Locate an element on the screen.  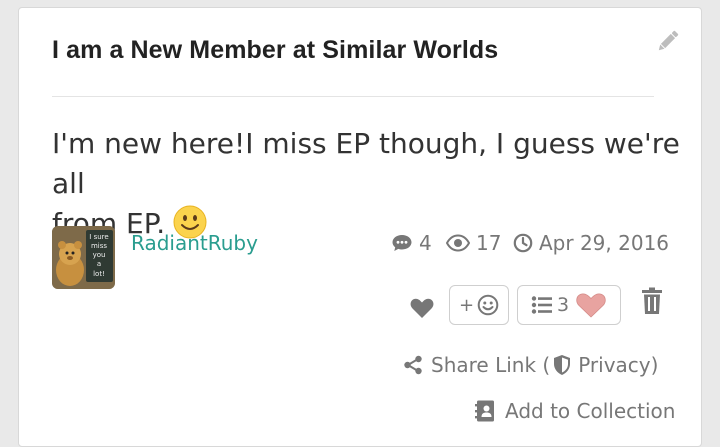
comment-icon is located at coordinates (402, 243).